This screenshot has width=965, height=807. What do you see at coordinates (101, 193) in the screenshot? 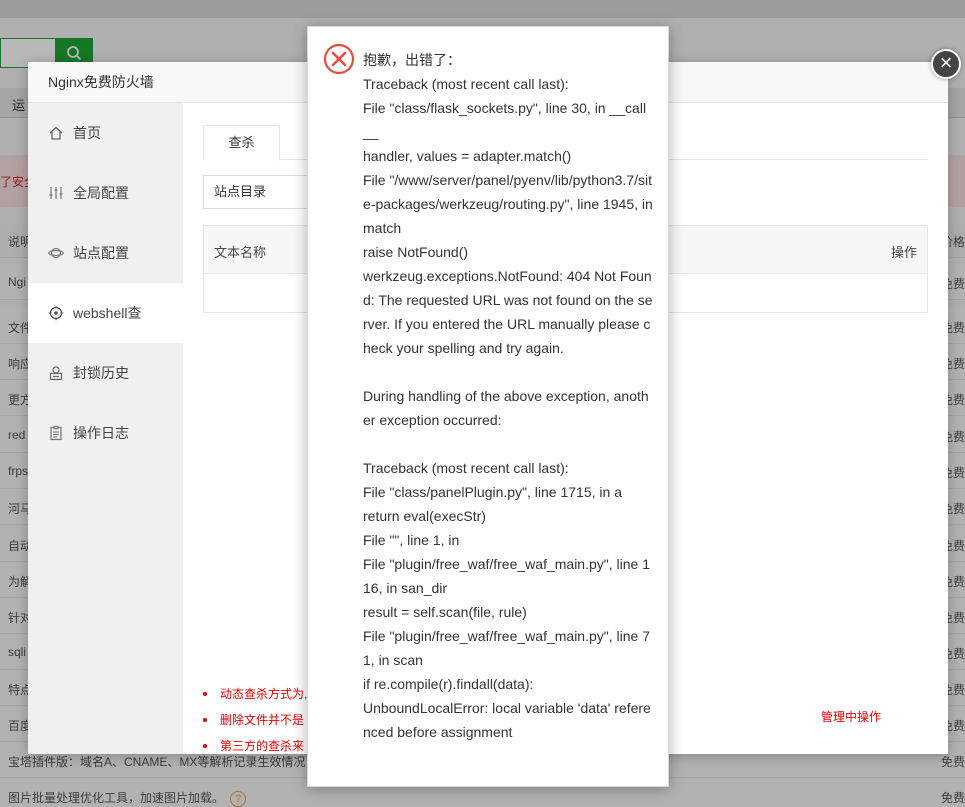
I see `sidebar-item-label: 全局配置` at bounding box center [101, 193].